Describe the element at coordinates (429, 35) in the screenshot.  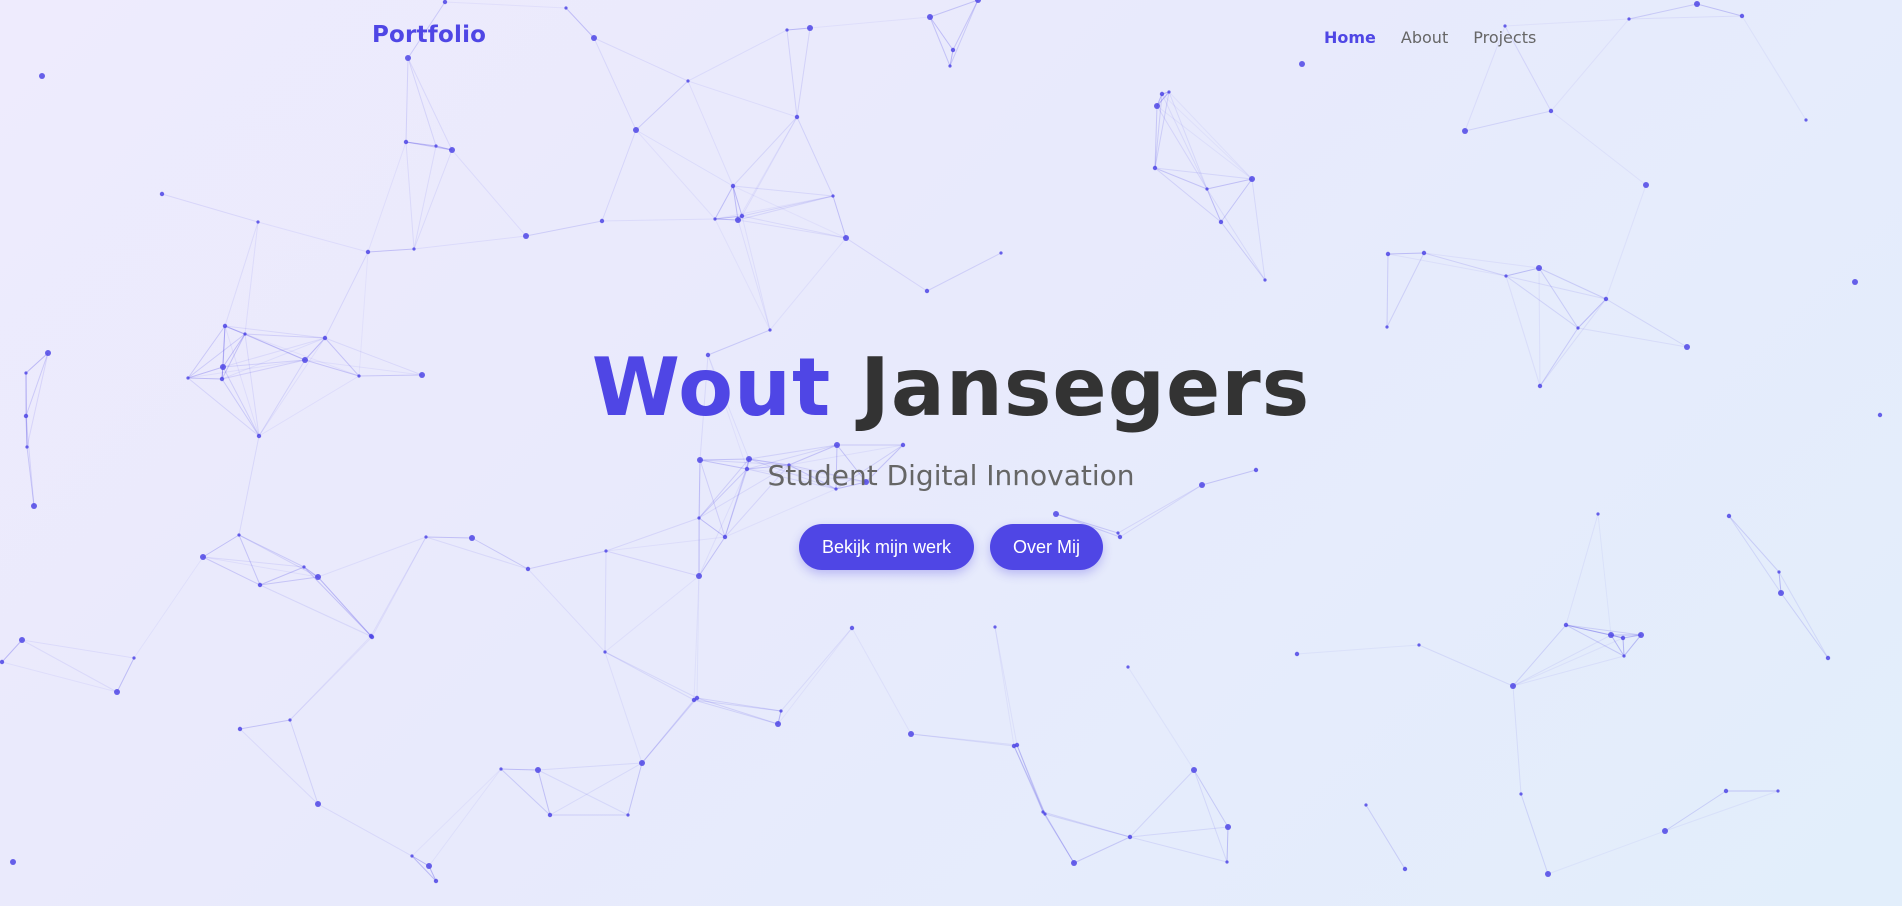
I see `brand-logo: Portfolio` at that location.